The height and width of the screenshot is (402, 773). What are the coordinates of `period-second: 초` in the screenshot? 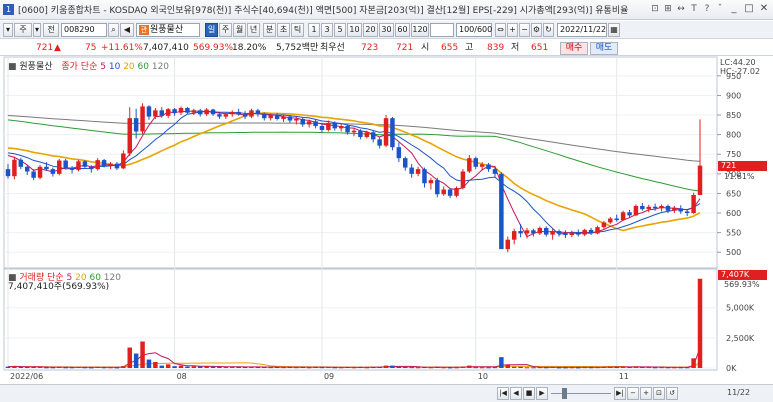 It's located at (283, 30).